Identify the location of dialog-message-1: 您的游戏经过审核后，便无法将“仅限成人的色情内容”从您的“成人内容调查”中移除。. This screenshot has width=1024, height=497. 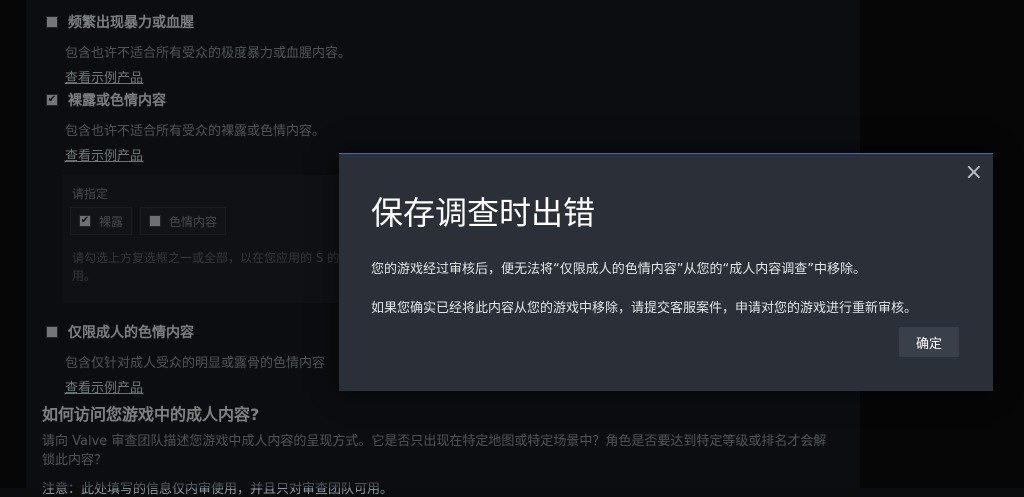
(618, 269).